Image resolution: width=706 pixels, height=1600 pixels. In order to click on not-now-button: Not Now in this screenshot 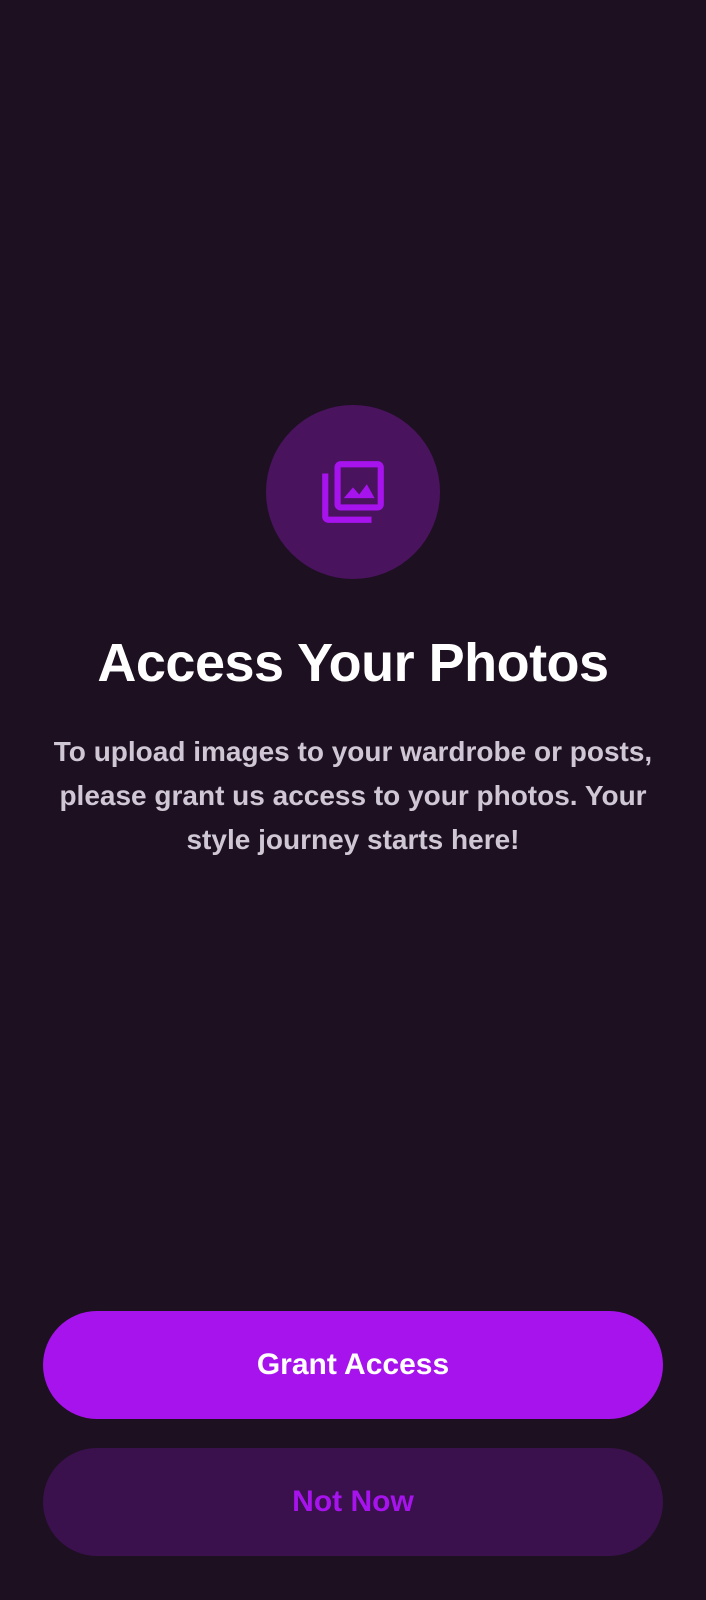, I will do `click(353, 1502)`.